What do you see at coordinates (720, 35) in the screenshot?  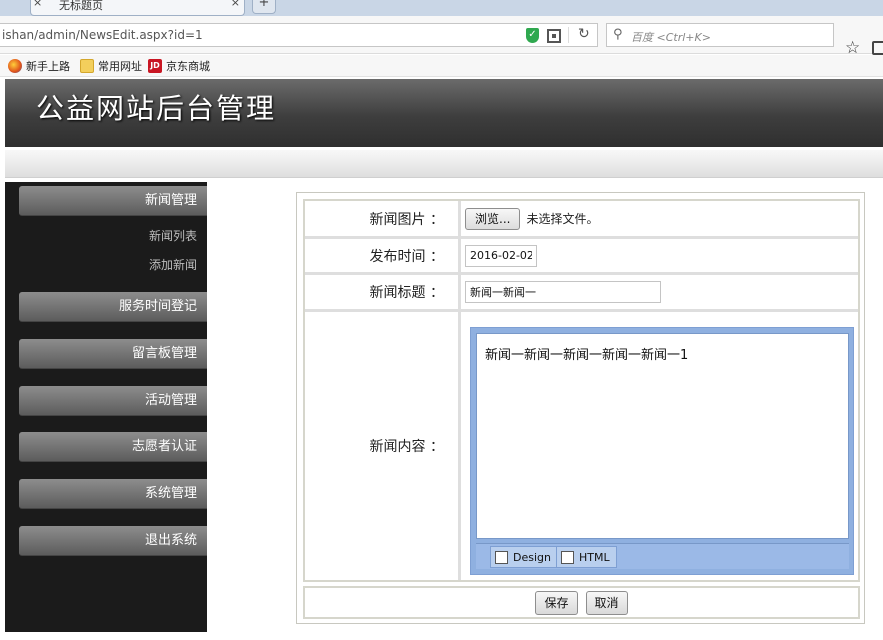 I see `search-box: ⚲ 百度 <Ctrl+K>` at bounding box center [720, 35].